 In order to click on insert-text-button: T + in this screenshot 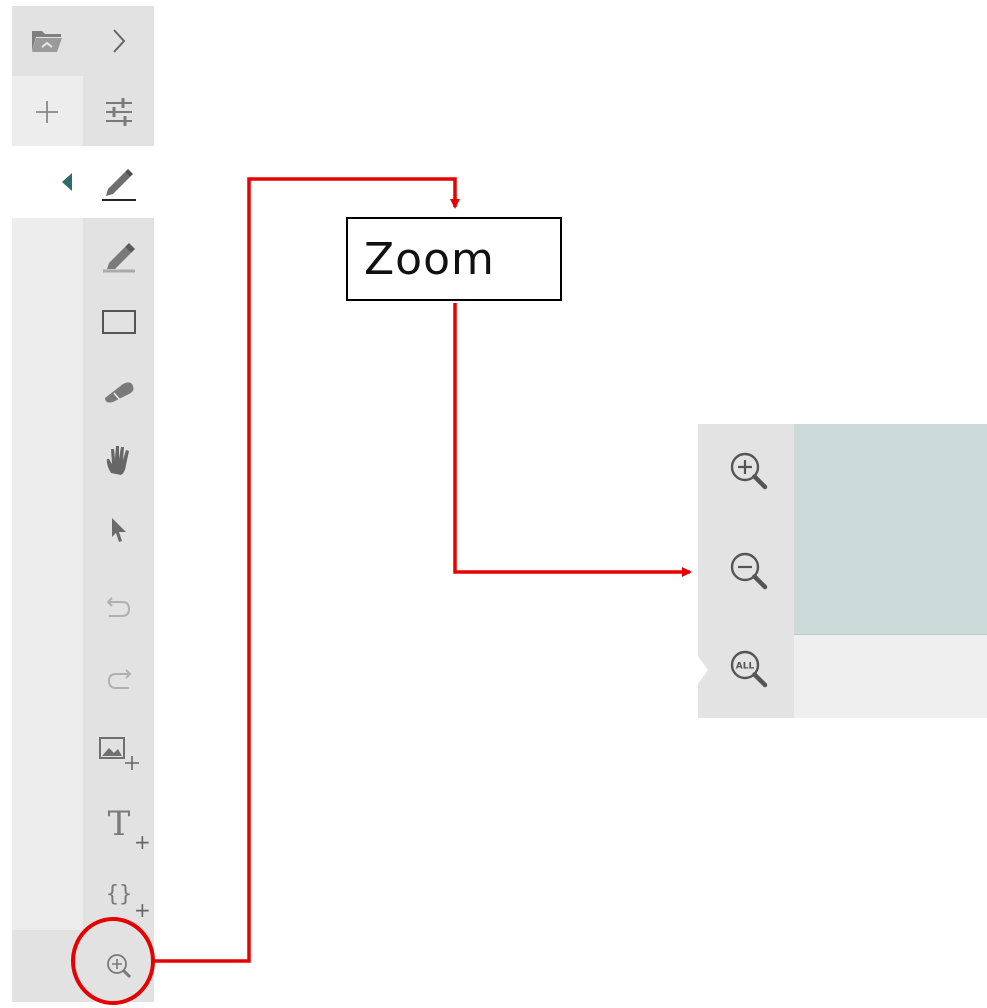, I will do `click(119, 824)`.